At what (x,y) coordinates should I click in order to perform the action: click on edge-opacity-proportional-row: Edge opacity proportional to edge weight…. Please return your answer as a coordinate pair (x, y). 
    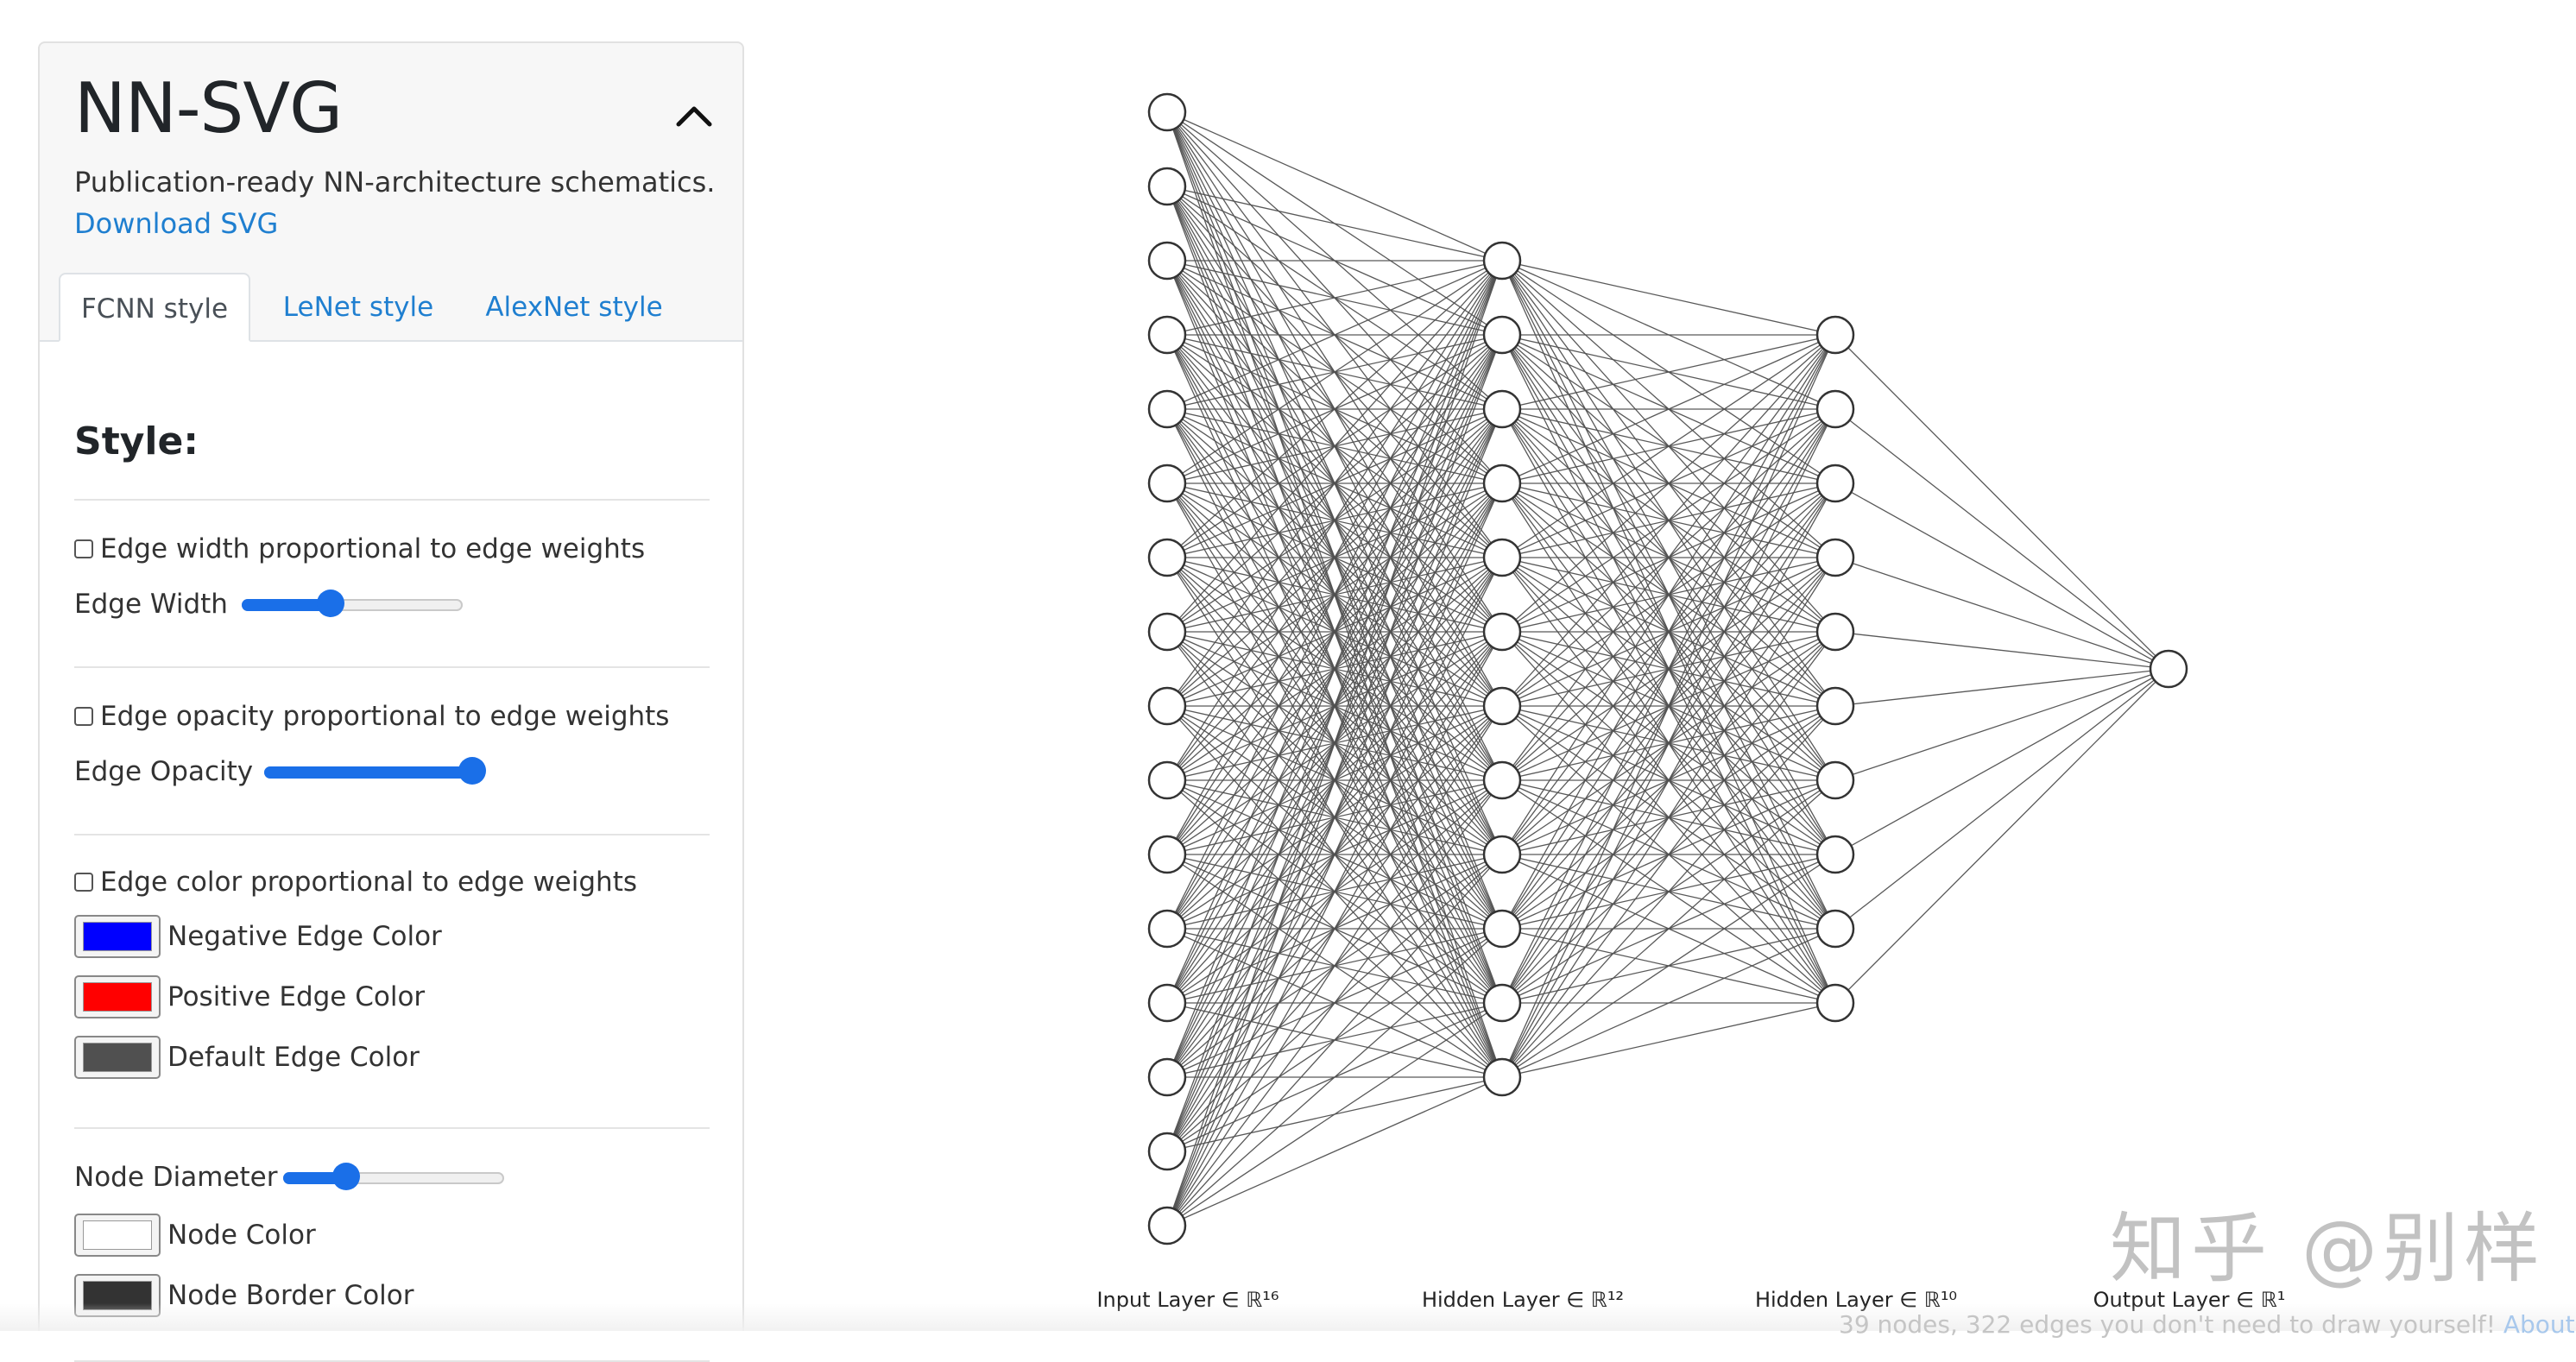
    Looking at the image, I should click on (371, 716).